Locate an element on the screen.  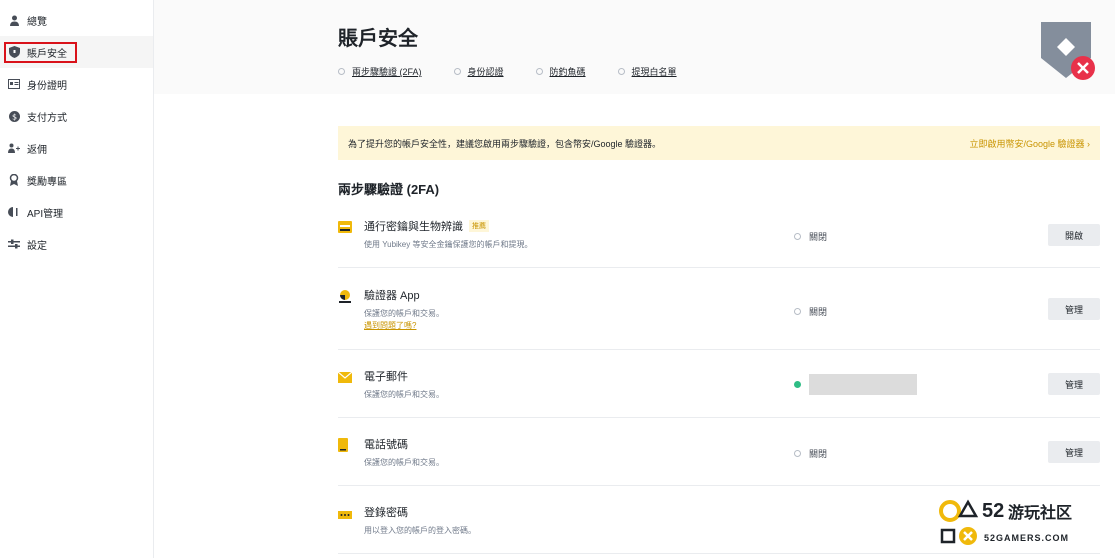
password-icon is located at coordinates (345, 512).